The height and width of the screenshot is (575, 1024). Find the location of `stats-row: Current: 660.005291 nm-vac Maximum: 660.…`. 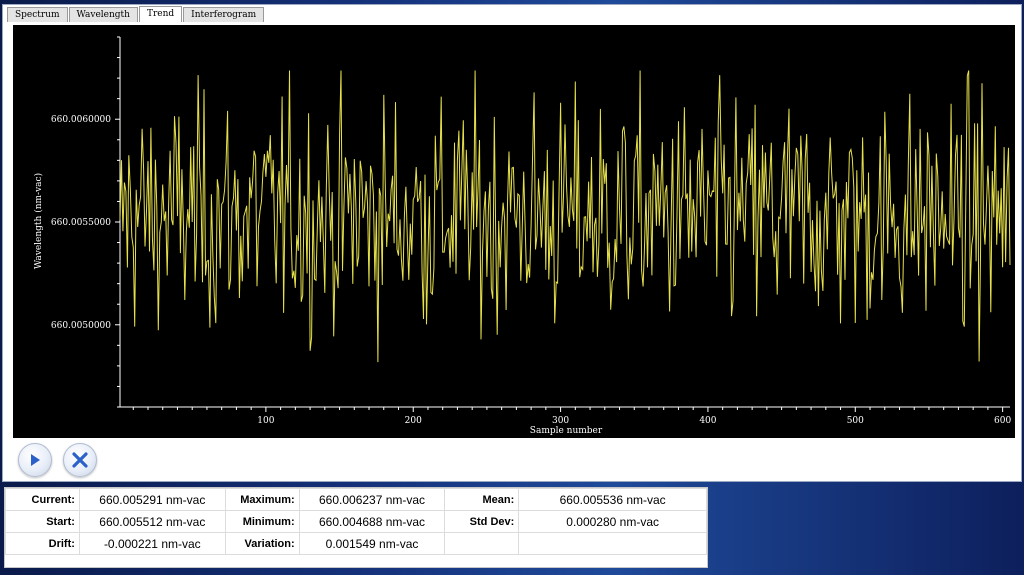

stats-row: Current: 660.005291 nm-vac Maximum: 660.… is located at coordinates (356, 499).